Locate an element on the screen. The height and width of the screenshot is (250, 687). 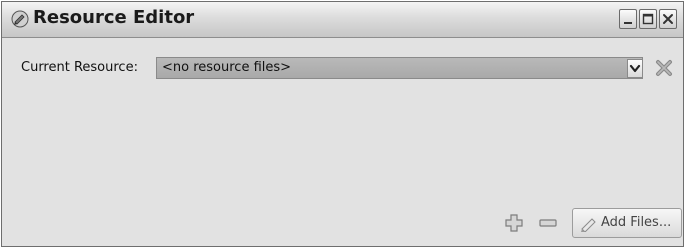
minimize-button is located at coordinates (628, 19).